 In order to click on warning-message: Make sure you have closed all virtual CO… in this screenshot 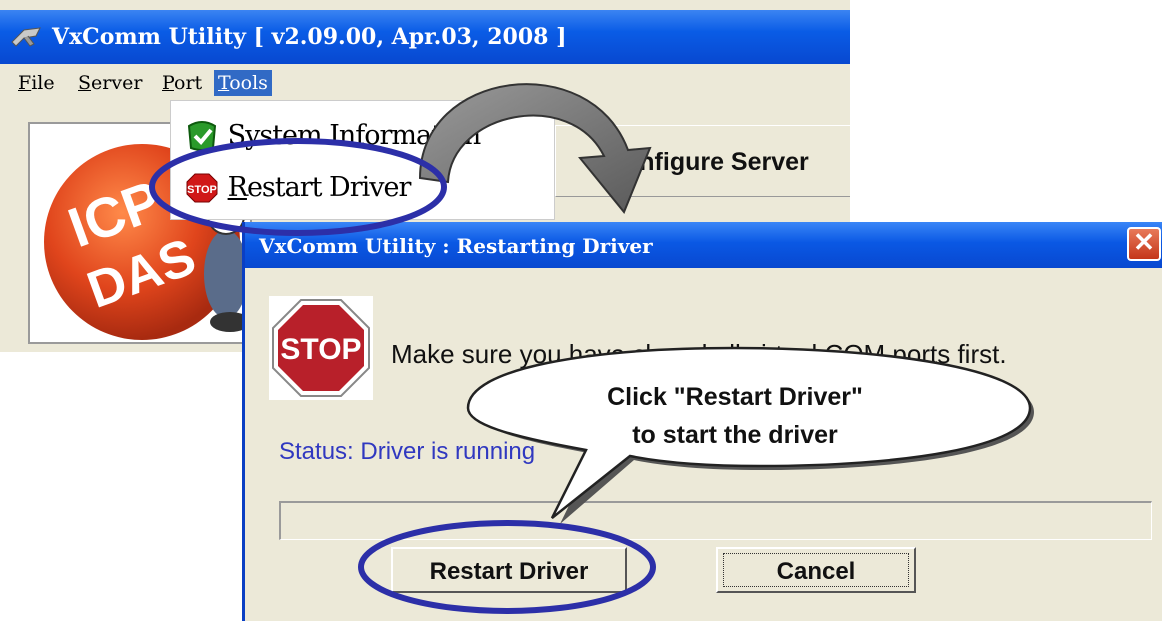, I will do `click(699, 354)`.